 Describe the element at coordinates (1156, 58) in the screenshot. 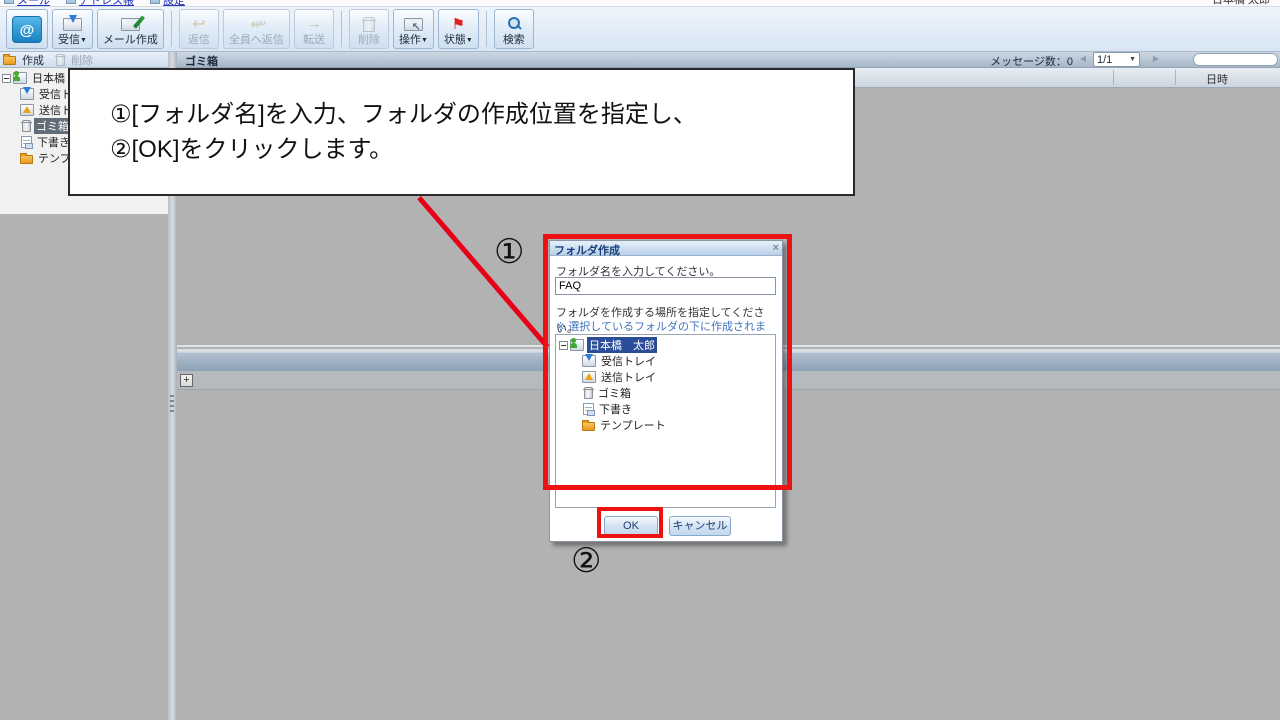

I see `next-page-button: ▶` at that location.